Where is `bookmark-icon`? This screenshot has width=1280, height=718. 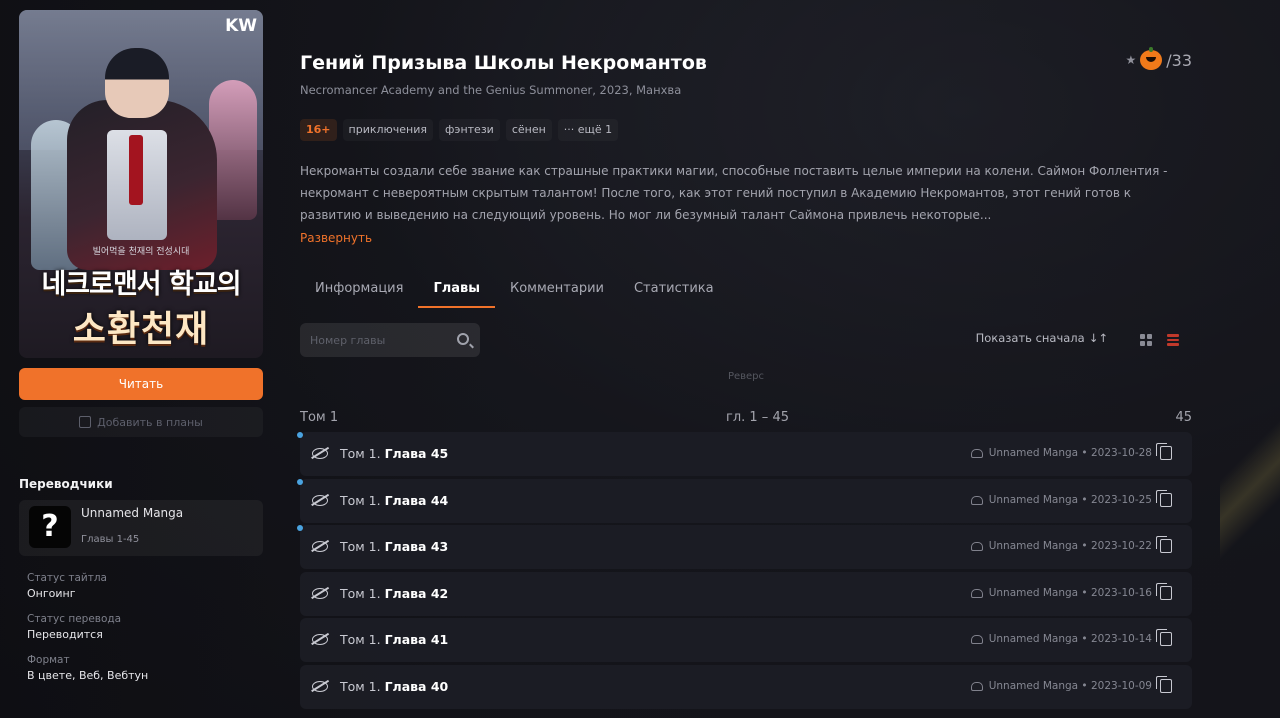 bookmark-icon is located at coordinates (85, 422).